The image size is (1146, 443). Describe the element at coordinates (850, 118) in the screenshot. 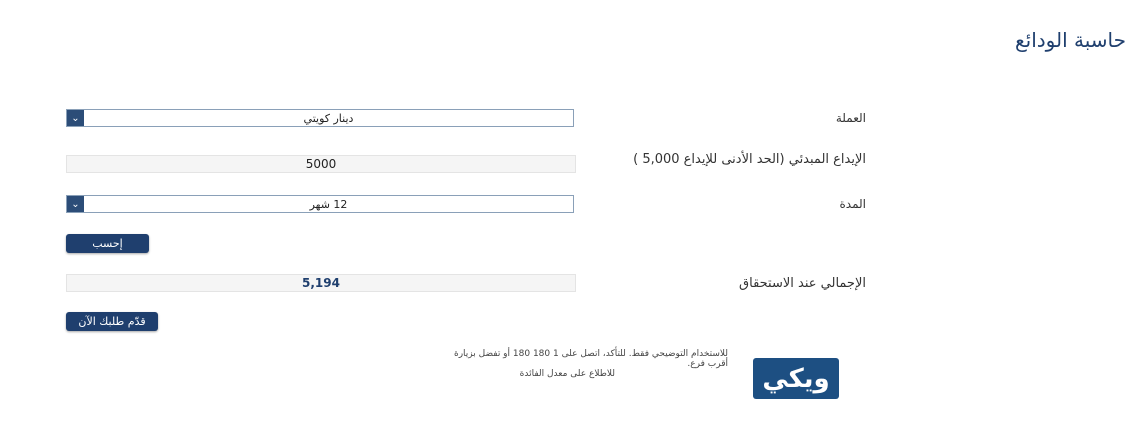

I see `currency-label: العملة` at that location.